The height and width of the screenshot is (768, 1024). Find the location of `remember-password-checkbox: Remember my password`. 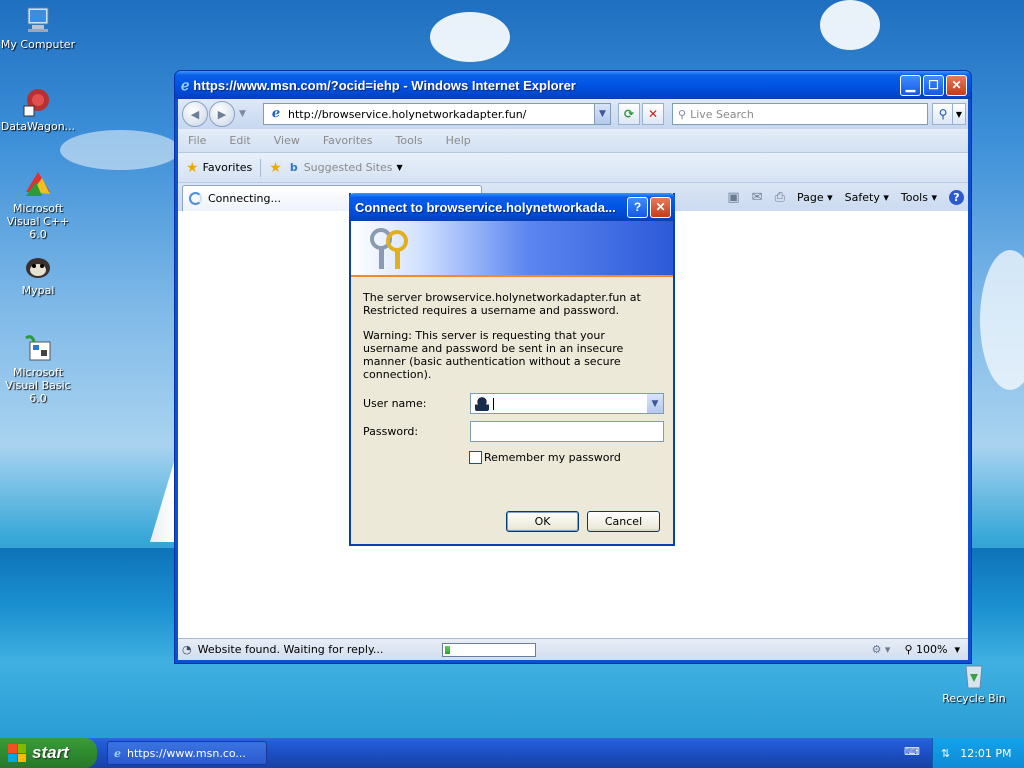

remember-password-checkbox: Remember my password is located at coordinates (545, 457).